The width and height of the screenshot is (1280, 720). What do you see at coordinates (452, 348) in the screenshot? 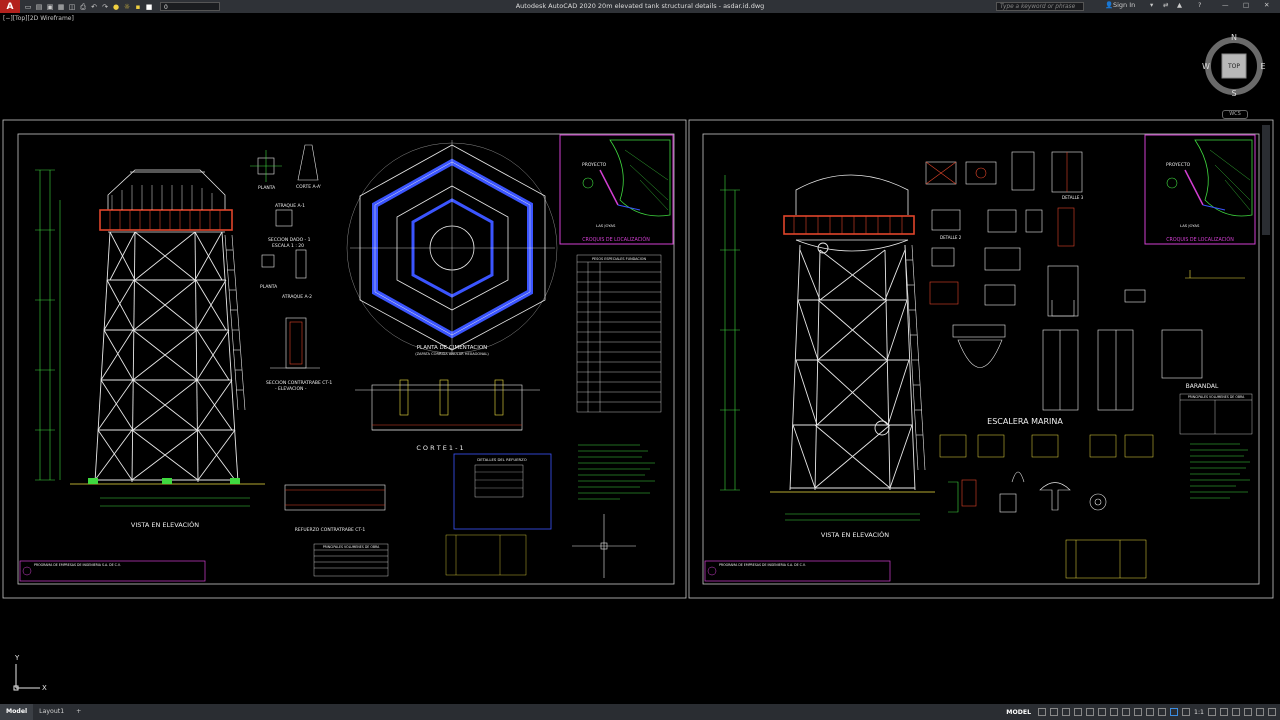
I see `foundation-title: PLANTA DE CIMENTACION` at bounding box center [452, 348].